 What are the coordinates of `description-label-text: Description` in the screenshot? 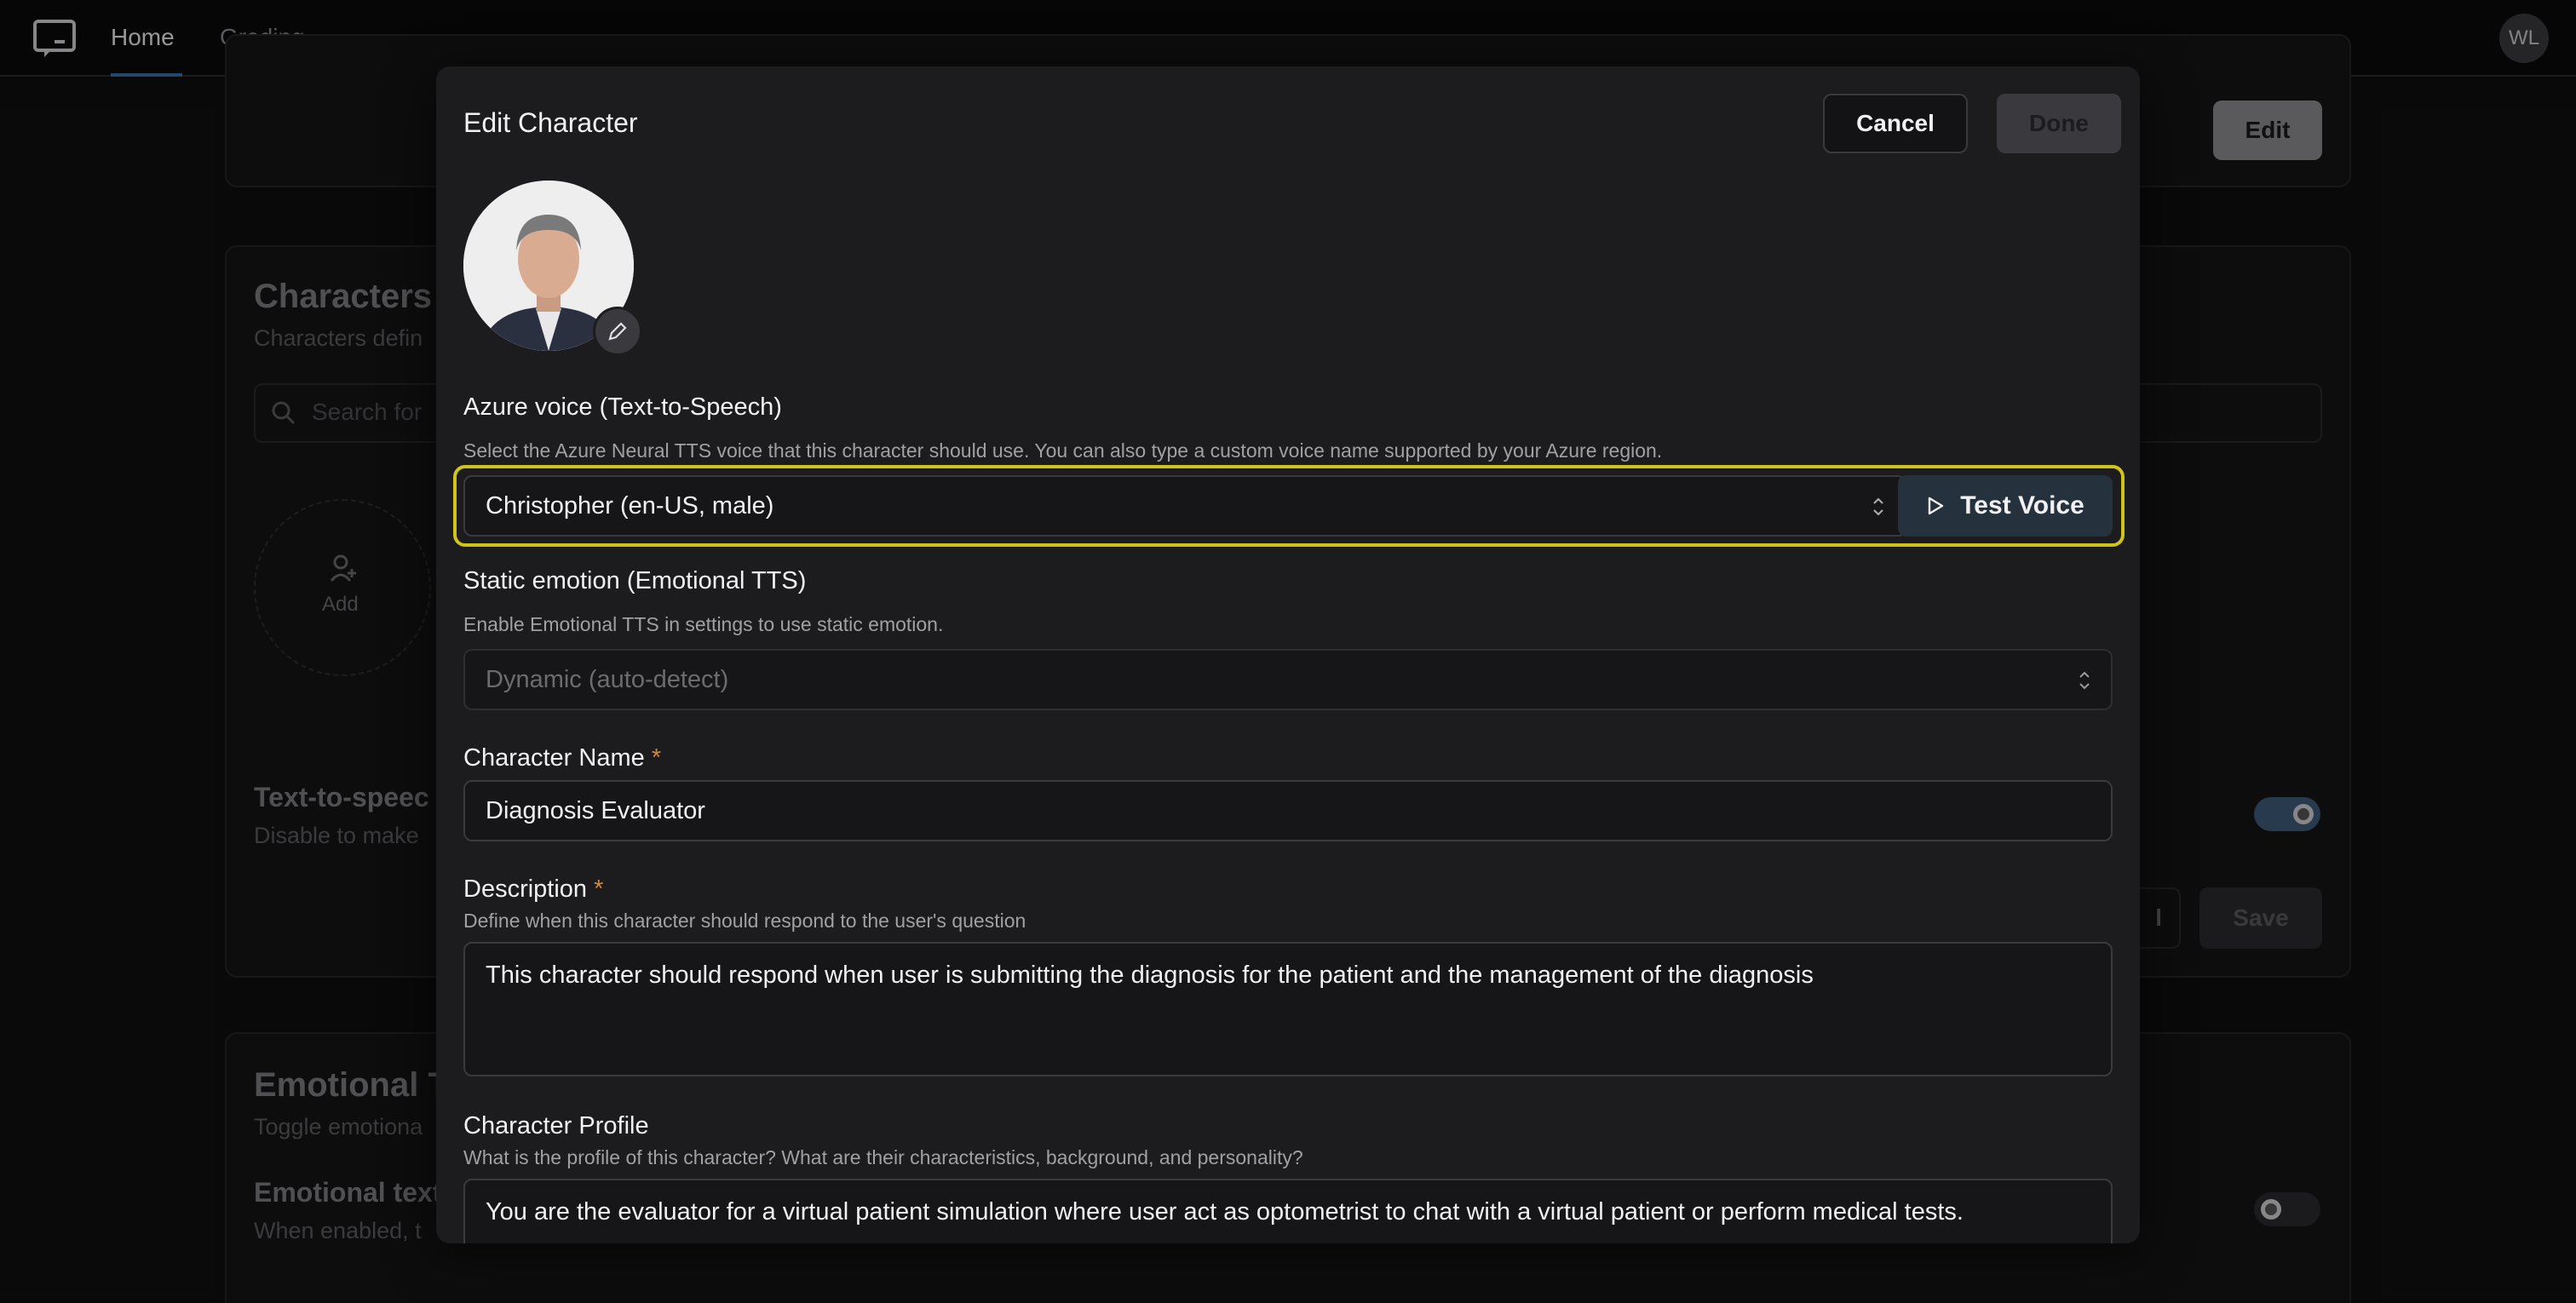 It's located at (525, 889).